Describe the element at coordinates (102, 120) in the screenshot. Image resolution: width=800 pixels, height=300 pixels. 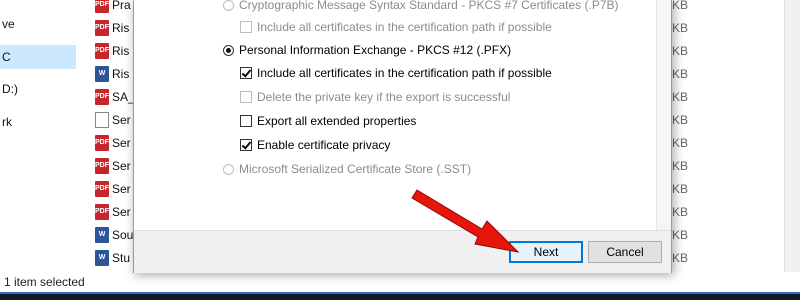
I see `txt-file-icon` at that location.